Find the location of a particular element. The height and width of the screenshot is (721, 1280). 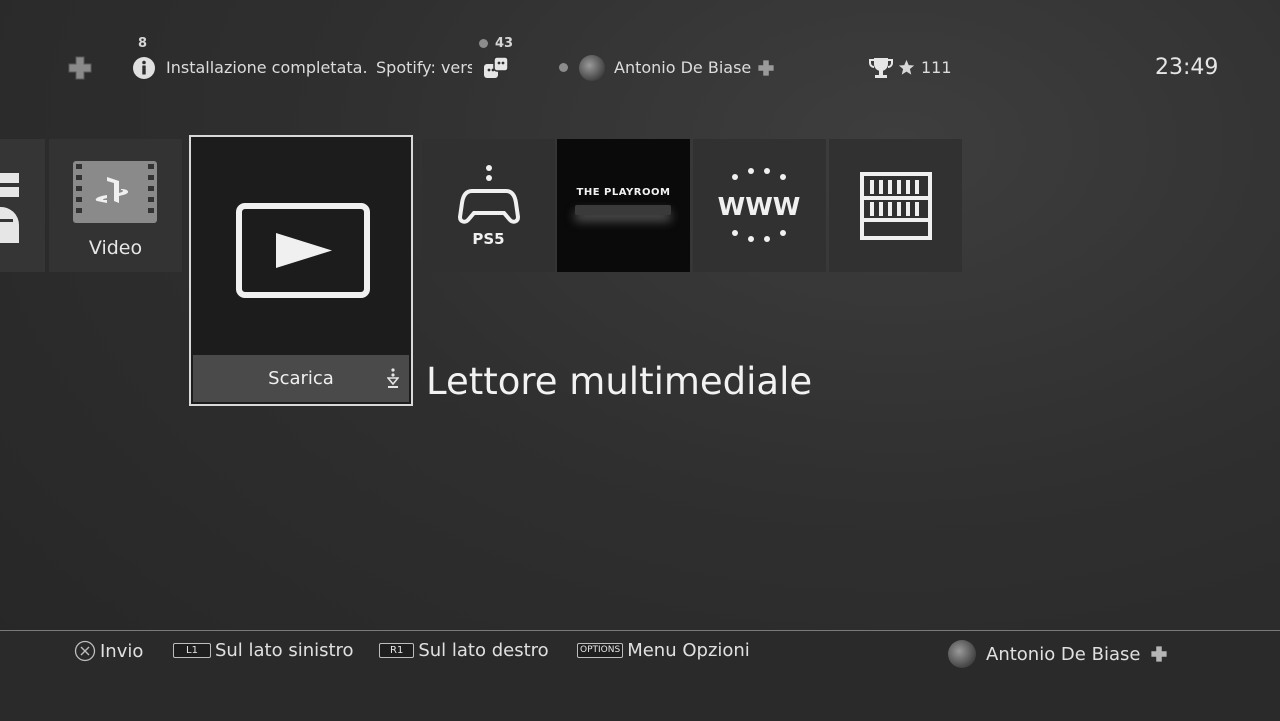

clock: 23:49 is located at coordinates (1187, 67).